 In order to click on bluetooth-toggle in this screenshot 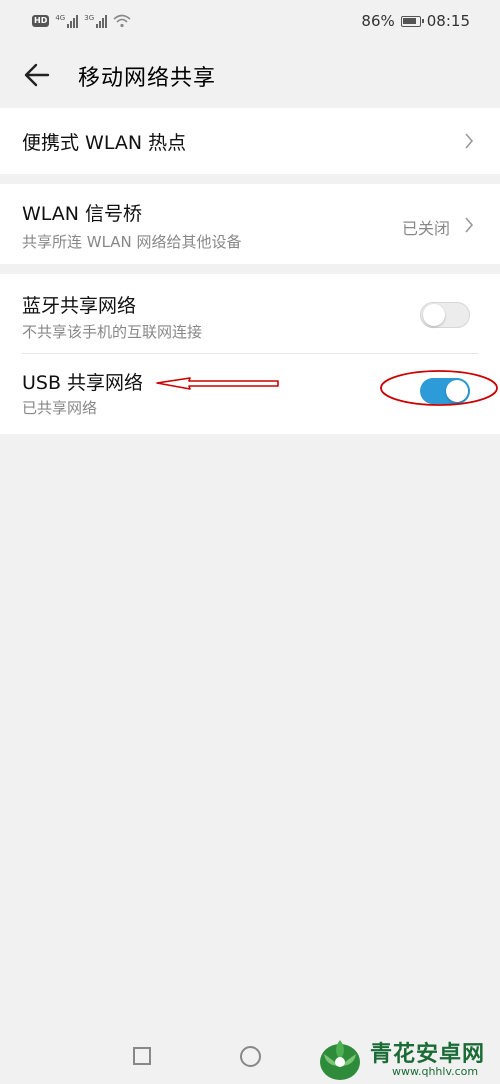, I will do `click(445, 315)`.